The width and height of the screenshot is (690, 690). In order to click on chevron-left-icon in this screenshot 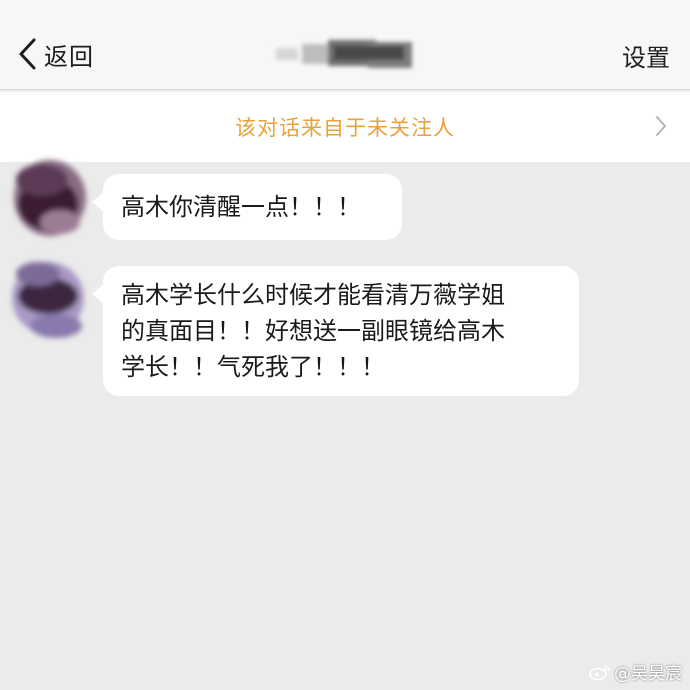, I will do `click(27, 54)`.